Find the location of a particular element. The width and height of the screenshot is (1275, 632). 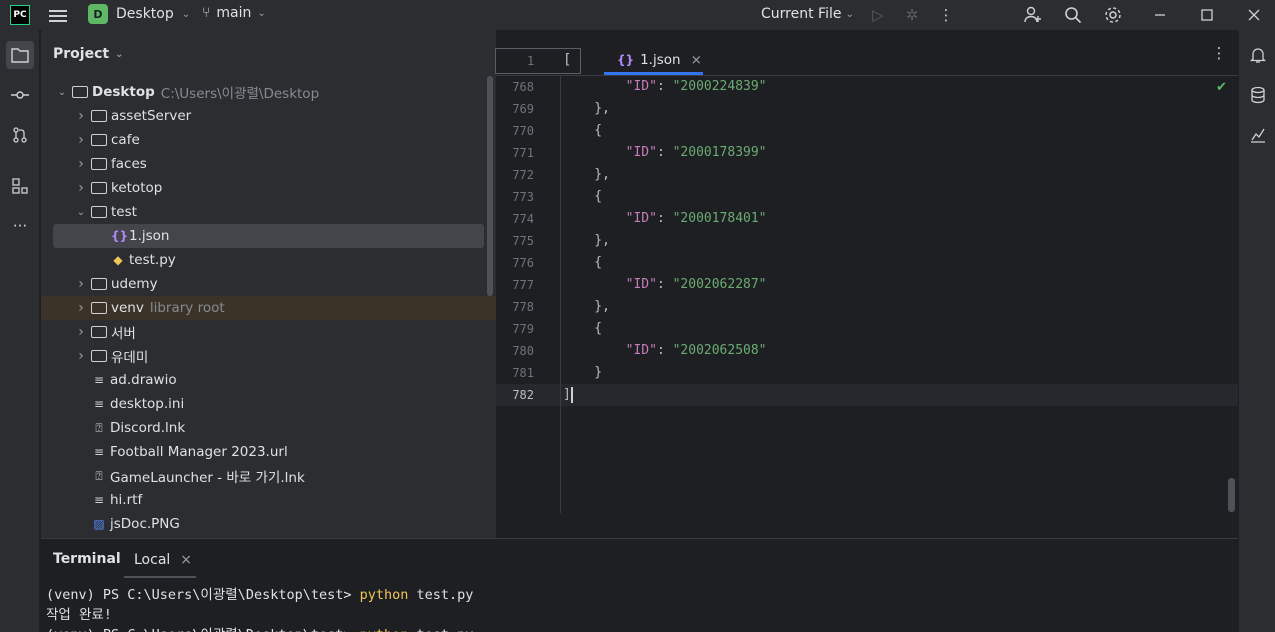

terminal-command: python is located at coordinates (384, 595).